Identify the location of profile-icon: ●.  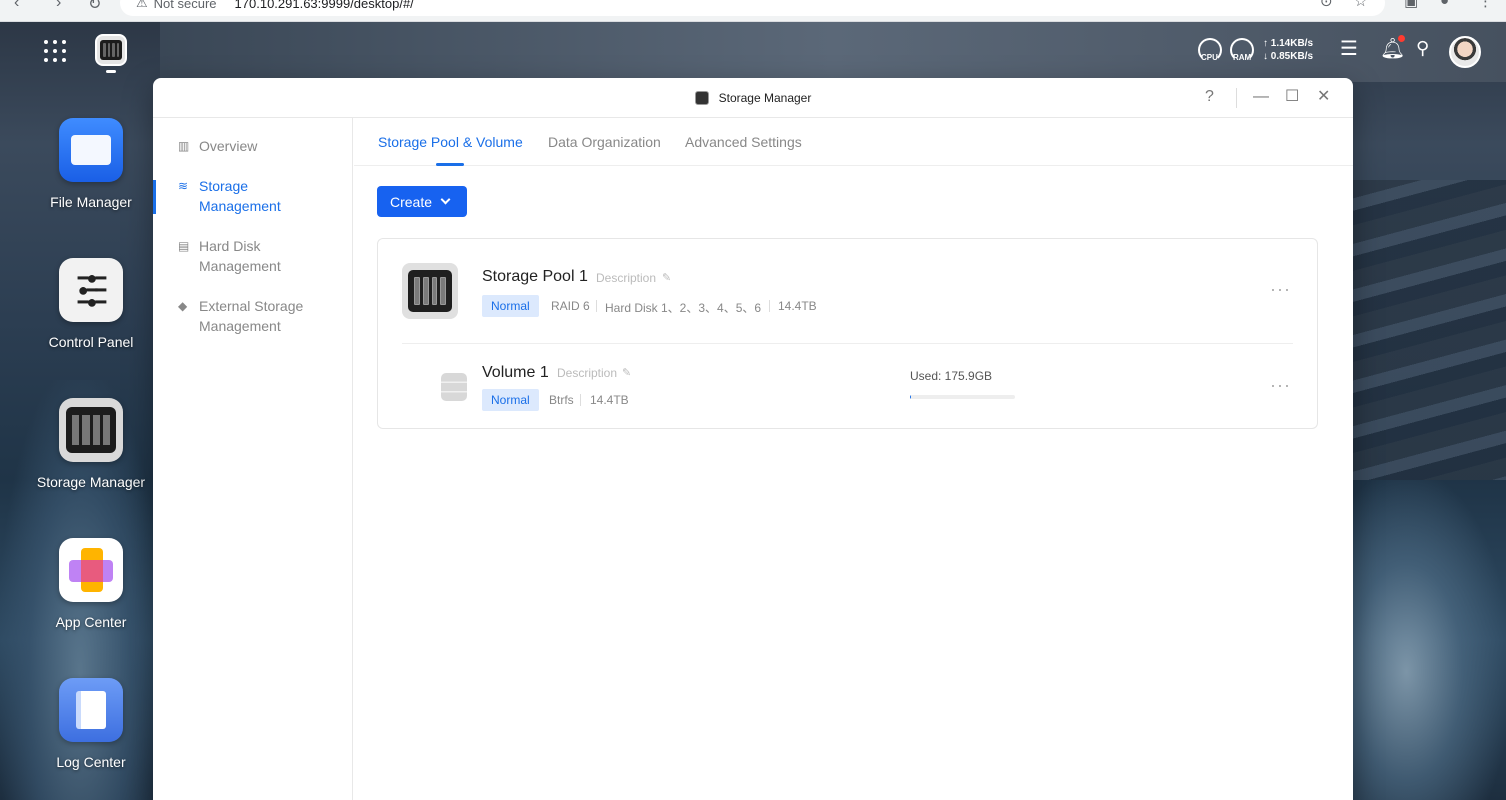
(1444, 4).